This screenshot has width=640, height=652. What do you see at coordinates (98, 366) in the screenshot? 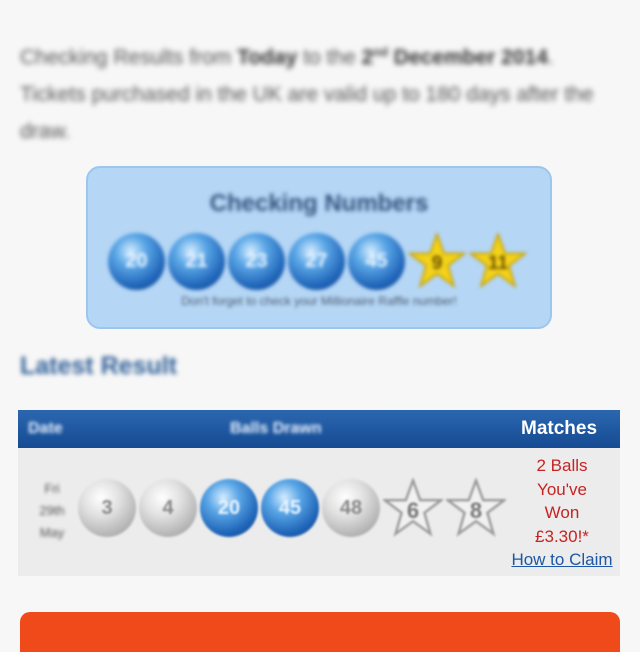
I see `latest-result-heading: Latest Result` at bounding box center [98, 366].